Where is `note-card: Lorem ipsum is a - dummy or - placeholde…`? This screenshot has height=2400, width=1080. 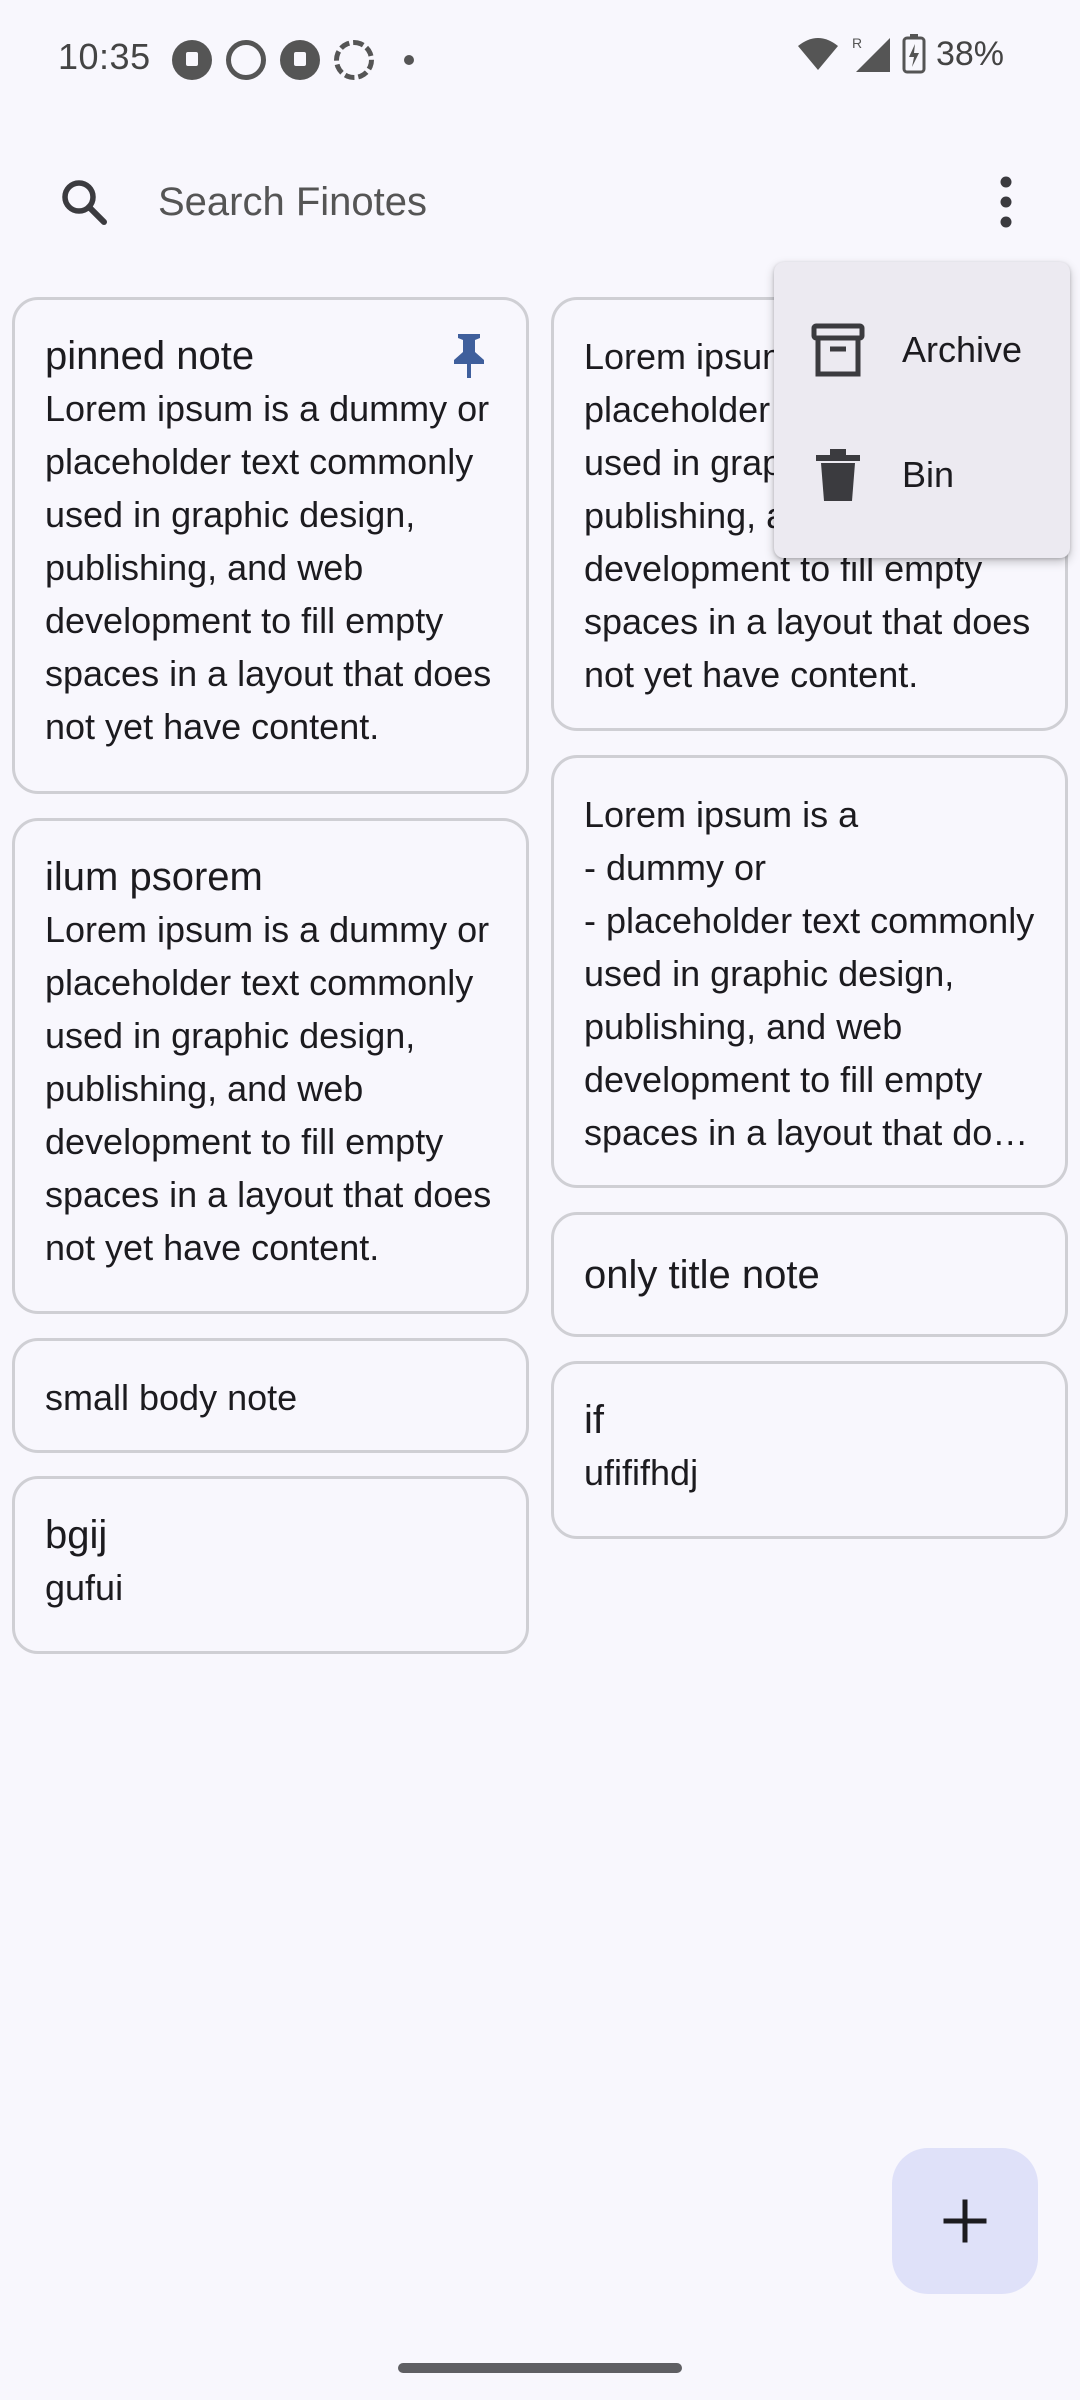
note-card: Lorem ipsum is a - dummy or - placeholde… is located at coordinates (809, 971).